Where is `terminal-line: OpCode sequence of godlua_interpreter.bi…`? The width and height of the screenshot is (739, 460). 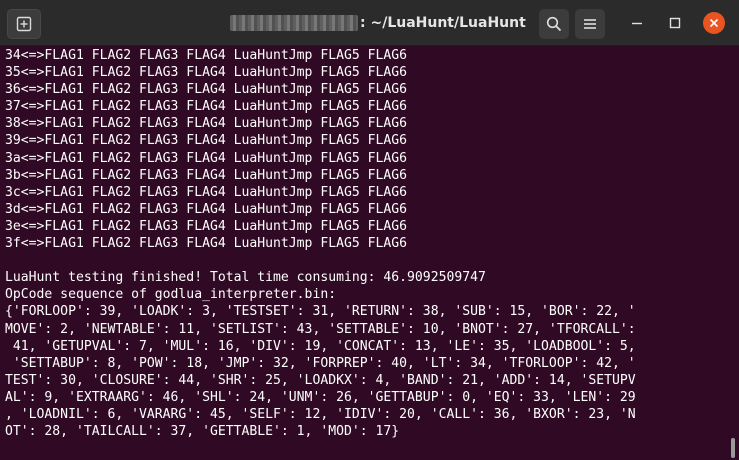
terminal-line: OpCode sequence of godlua_interpreter.bi… is located at coordinates (171, 295).